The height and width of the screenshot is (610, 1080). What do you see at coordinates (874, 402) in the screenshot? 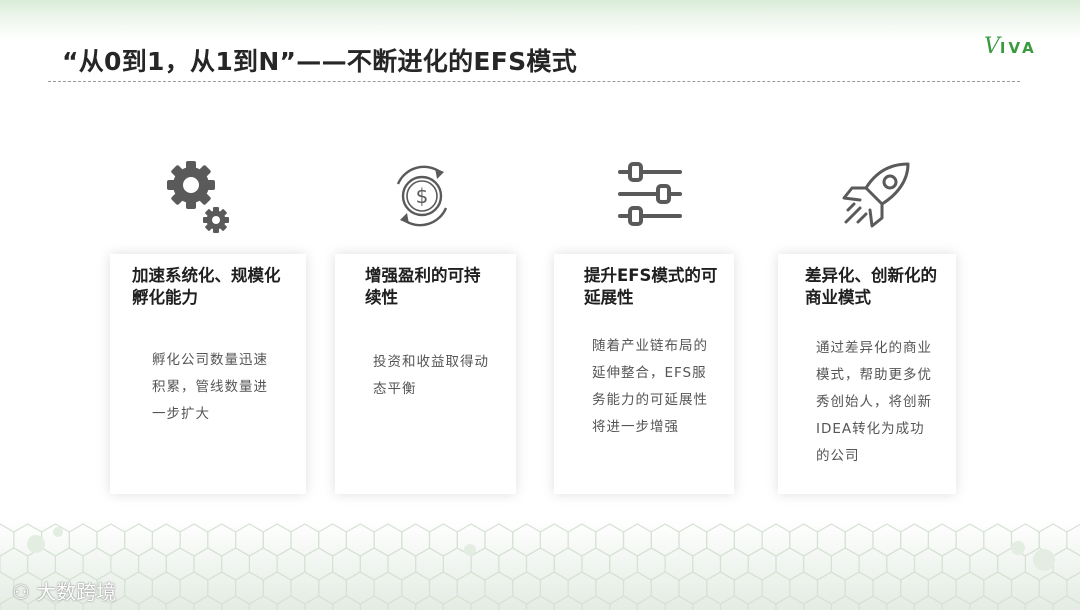
I see `card-body: 通过差异化的商业模式，帮助更多优秀创始人，将创新IDEA转化为成功的公司` at bounding box center [874, 402].